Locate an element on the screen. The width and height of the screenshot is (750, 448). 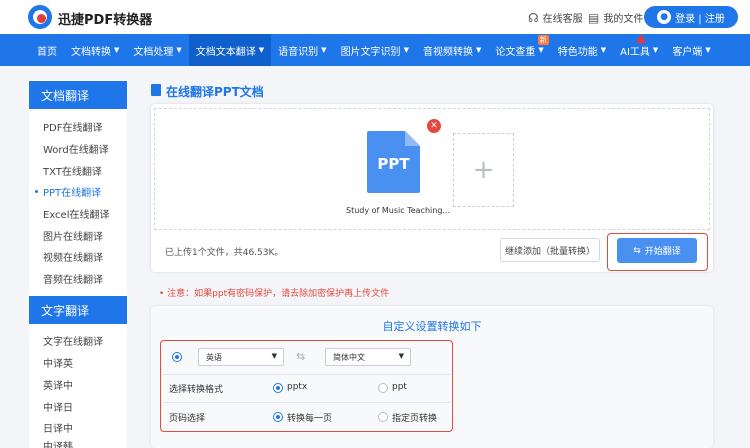
sidebar-item-ppt-translate: PPT在线翻译 is located at coordinates (78, 191).